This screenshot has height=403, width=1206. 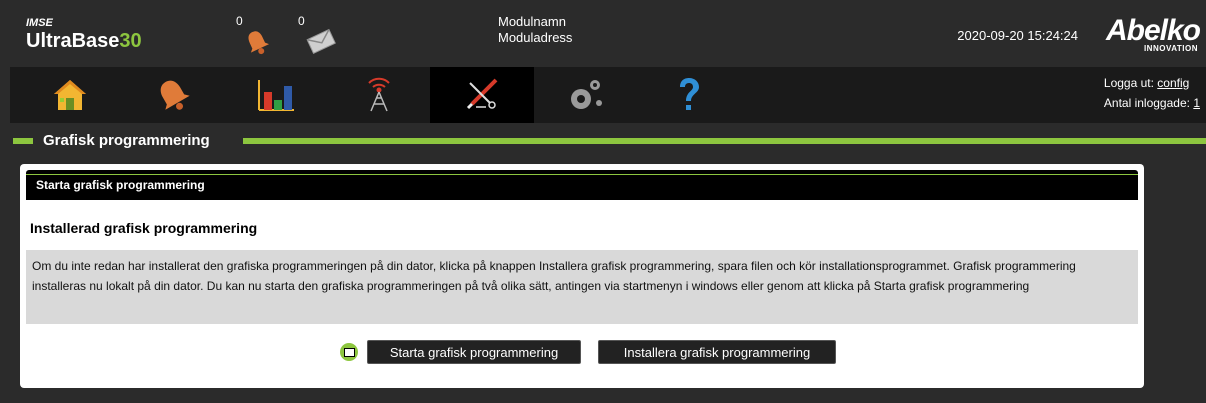 I want to click on brand-number: 30, so click(x=130, y=41).